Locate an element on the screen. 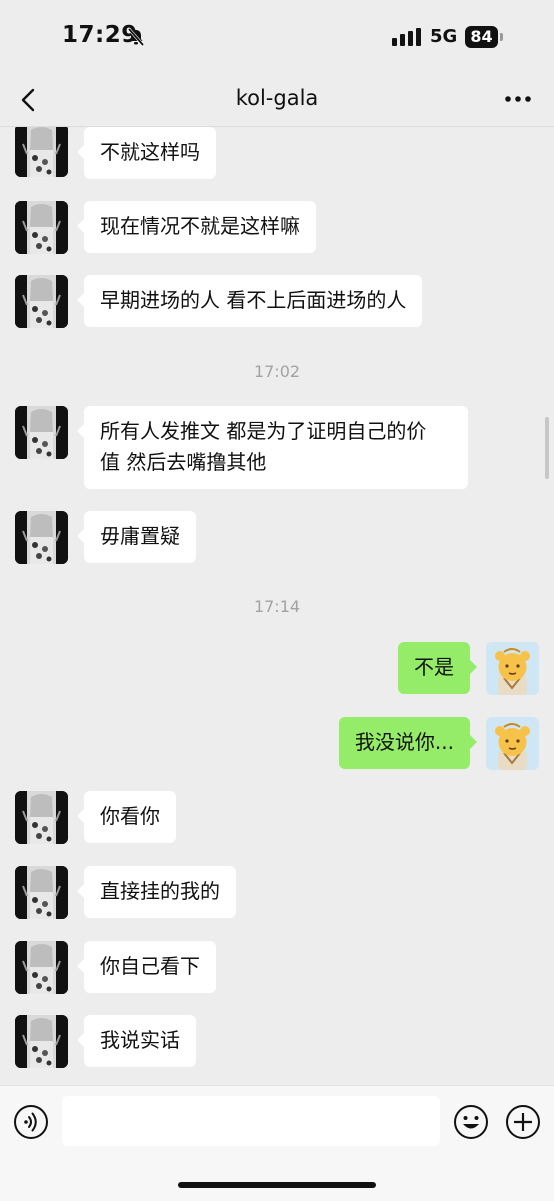 This screenshot has height=1201, width=554. message-bubble: 我说实话 is located at coordinates (136, 1041).